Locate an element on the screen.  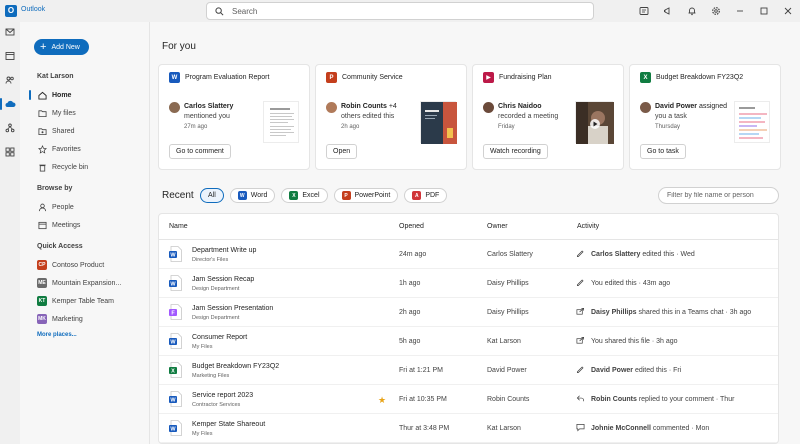
sidebar-item-favorites: Favorites is located at coordinates (92, 149).